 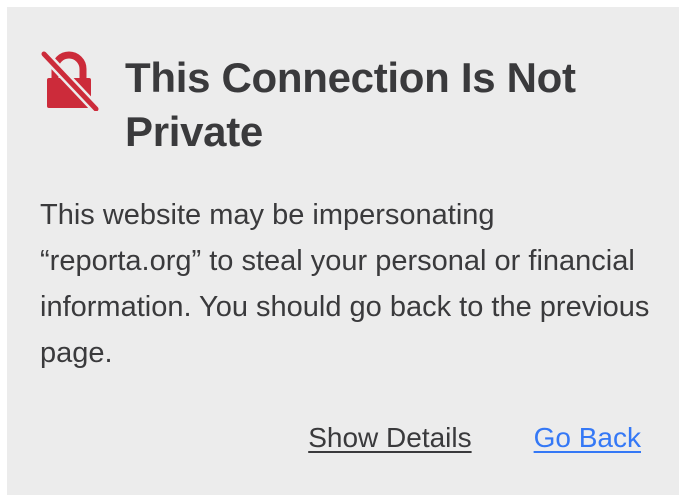 I want to click on broken-lock-icon, so click(x=69, y=81).